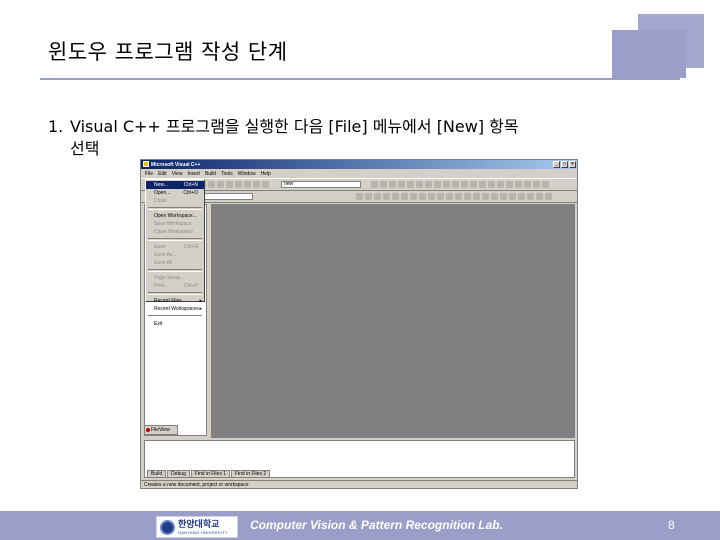 Image resolution: width=720 pixels, height=540 pixels. I want to click on menu-file: File, so click(149, 174).